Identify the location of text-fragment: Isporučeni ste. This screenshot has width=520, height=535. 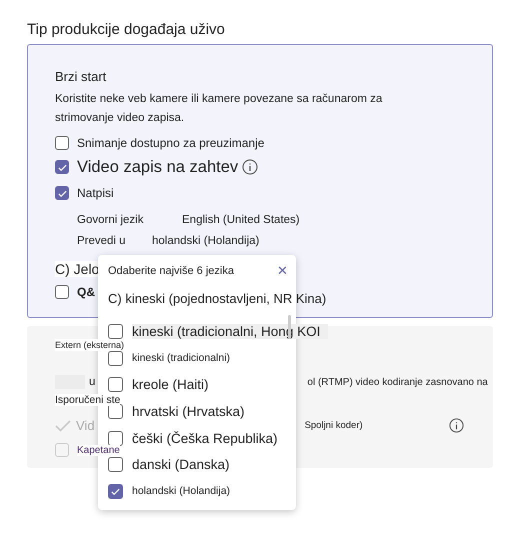
(87, 400).